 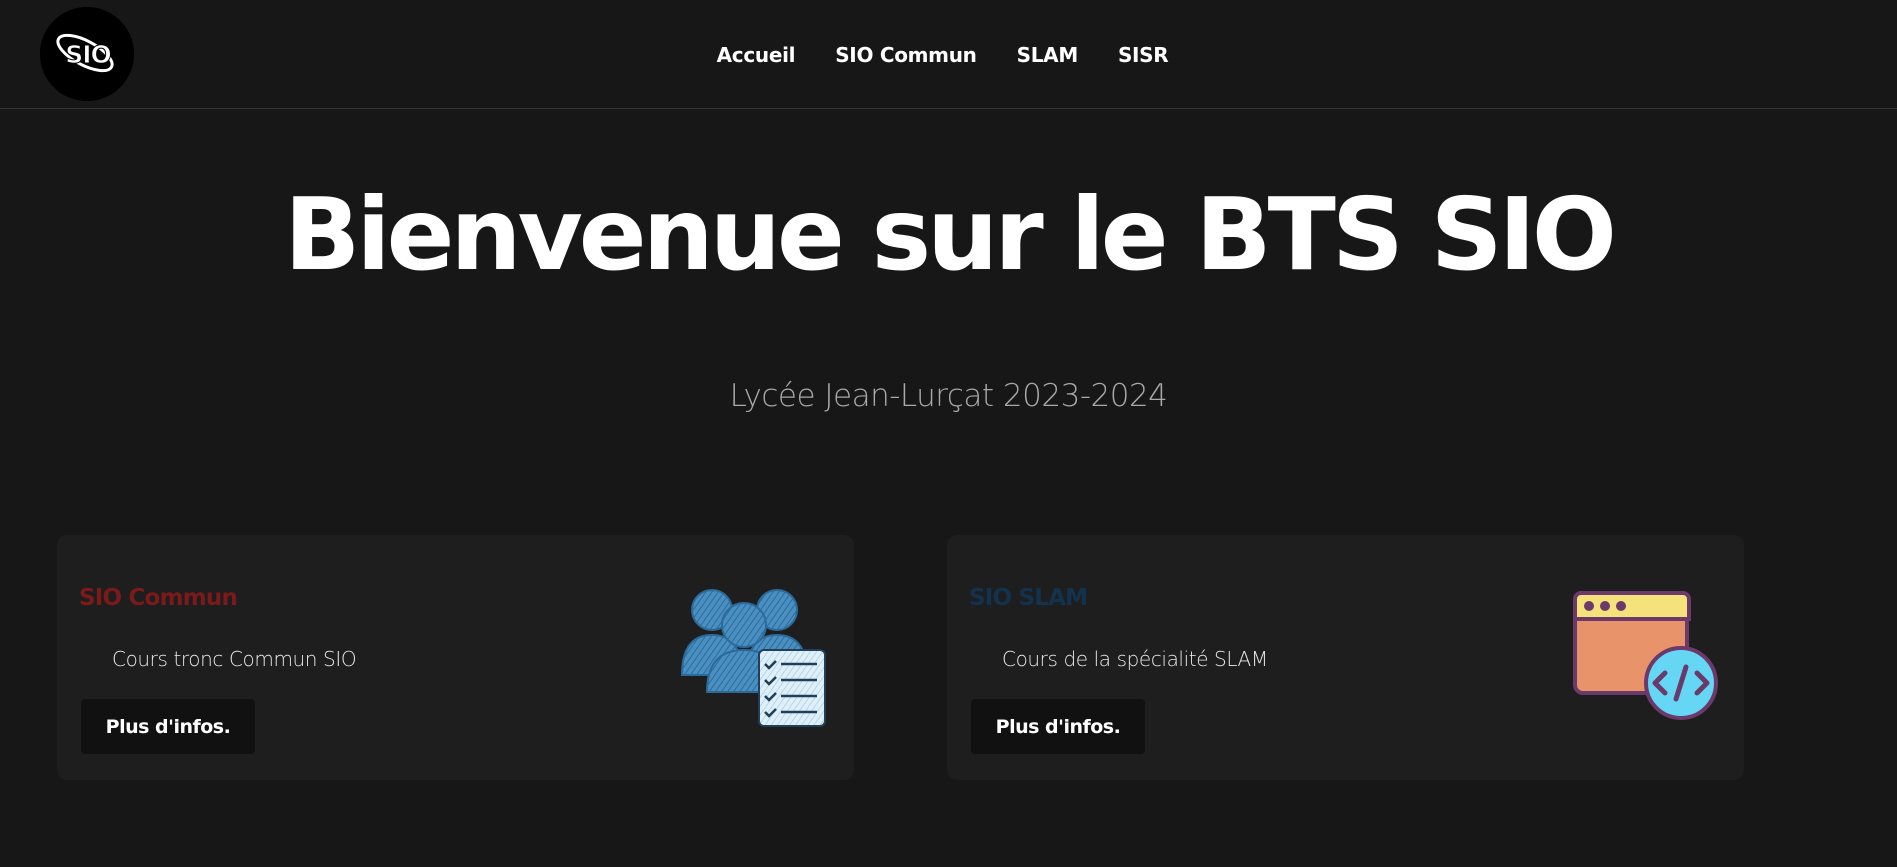 I want to click on browser-code-icon, so click(x=1644, y=655).